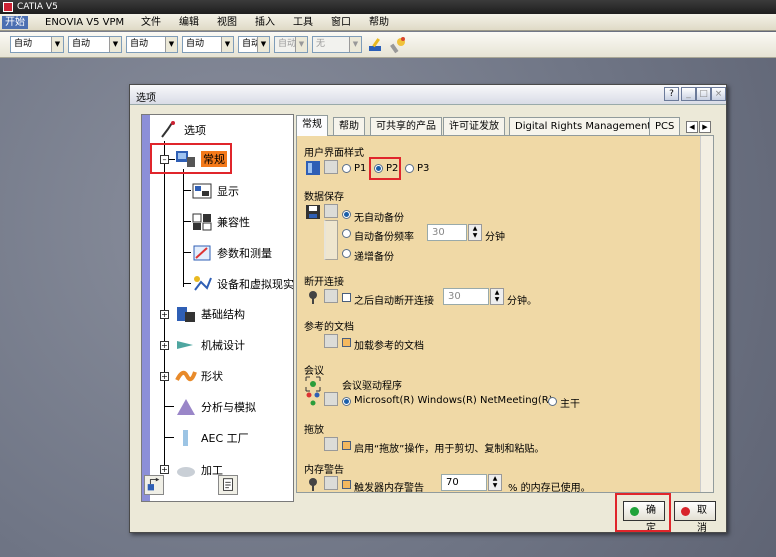  Describe the element at coordinates (522, 301) in the screenshot. I see `disconnect-unit: 分钟。` at that location.